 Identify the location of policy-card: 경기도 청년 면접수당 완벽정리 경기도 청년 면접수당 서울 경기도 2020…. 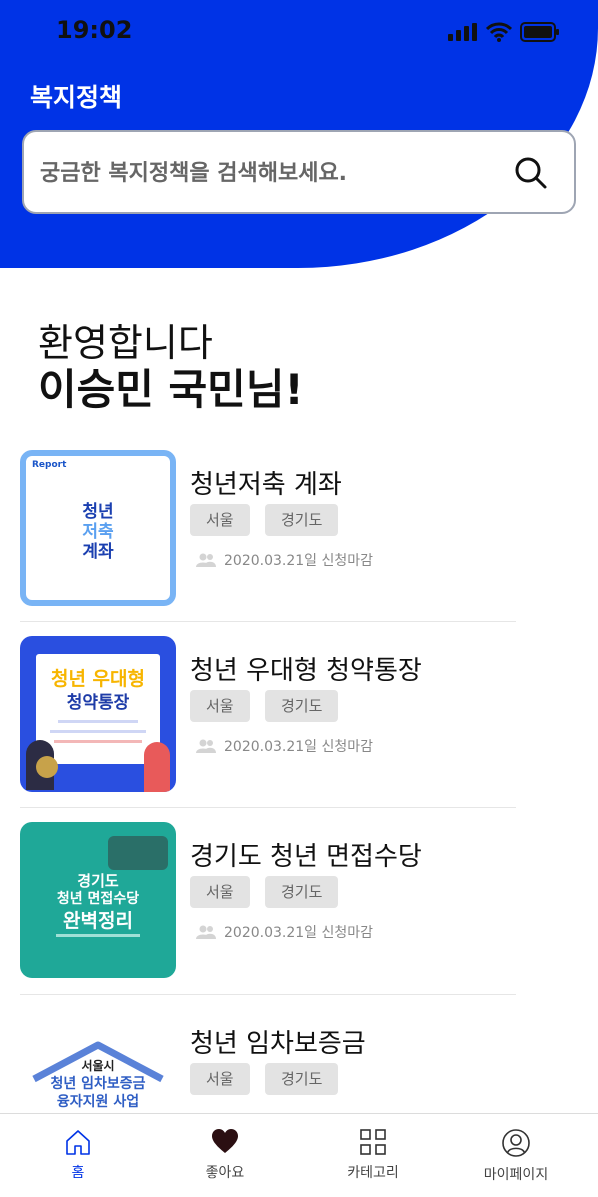
(268, 902).